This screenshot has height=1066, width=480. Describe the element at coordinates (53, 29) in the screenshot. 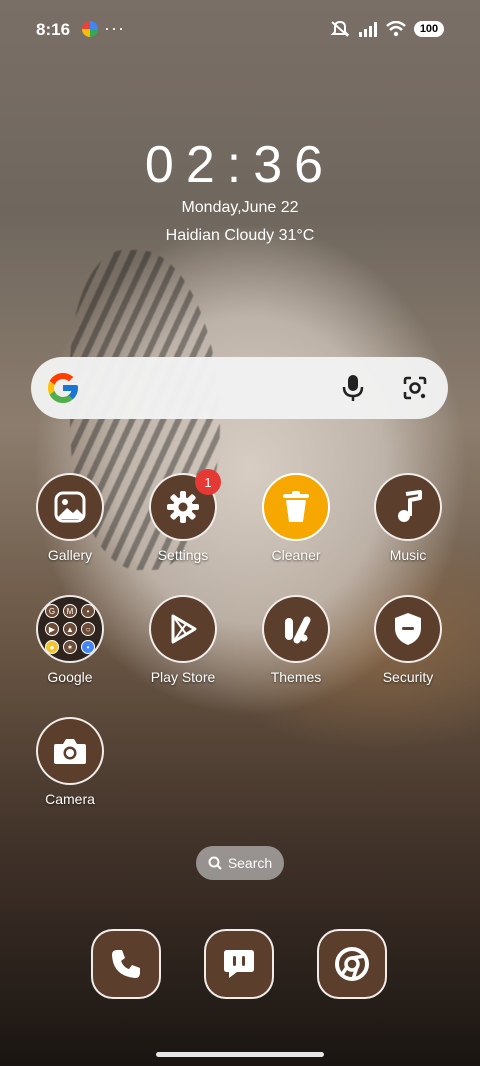

I see `status-time: 8:16` at that location.